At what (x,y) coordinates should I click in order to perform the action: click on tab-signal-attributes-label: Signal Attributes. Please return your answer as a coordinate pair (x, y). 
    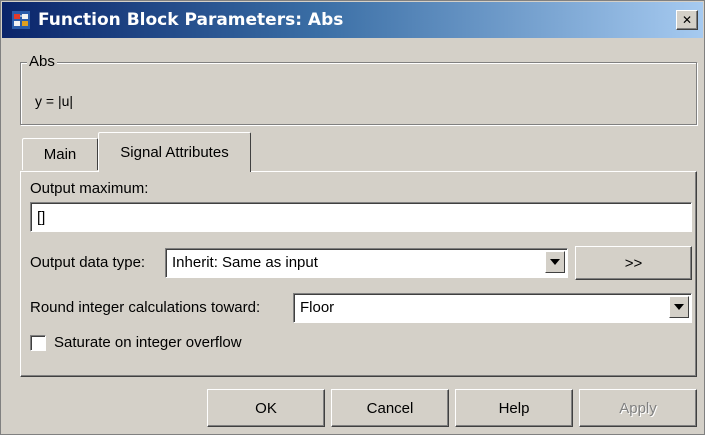
    Looking at the image, I should click on (174, 152).